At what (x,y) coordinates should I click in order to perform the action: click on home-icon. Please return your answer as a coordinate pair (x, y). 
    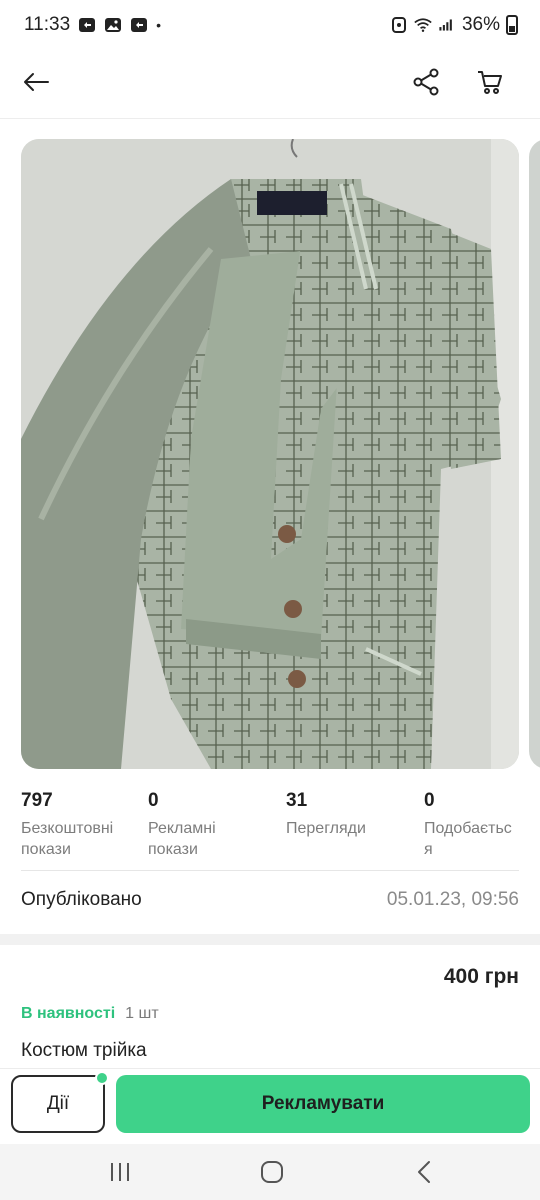
    Looking at the image, I should click on (272, 1172).